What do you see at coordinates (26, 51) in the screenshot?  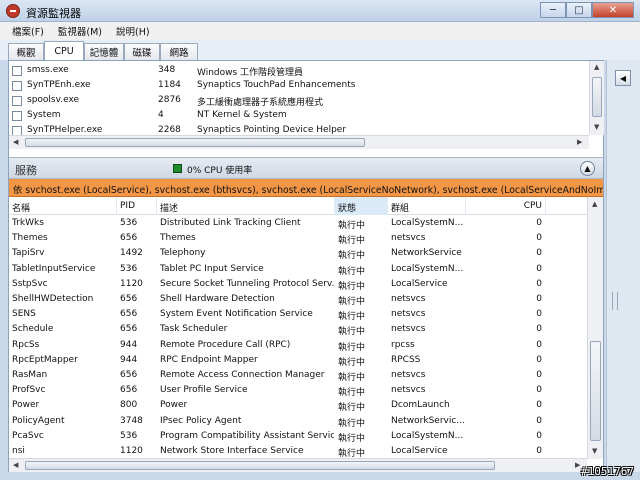 I see `tab-overview: 概觀` at bounding box center [26, 51].